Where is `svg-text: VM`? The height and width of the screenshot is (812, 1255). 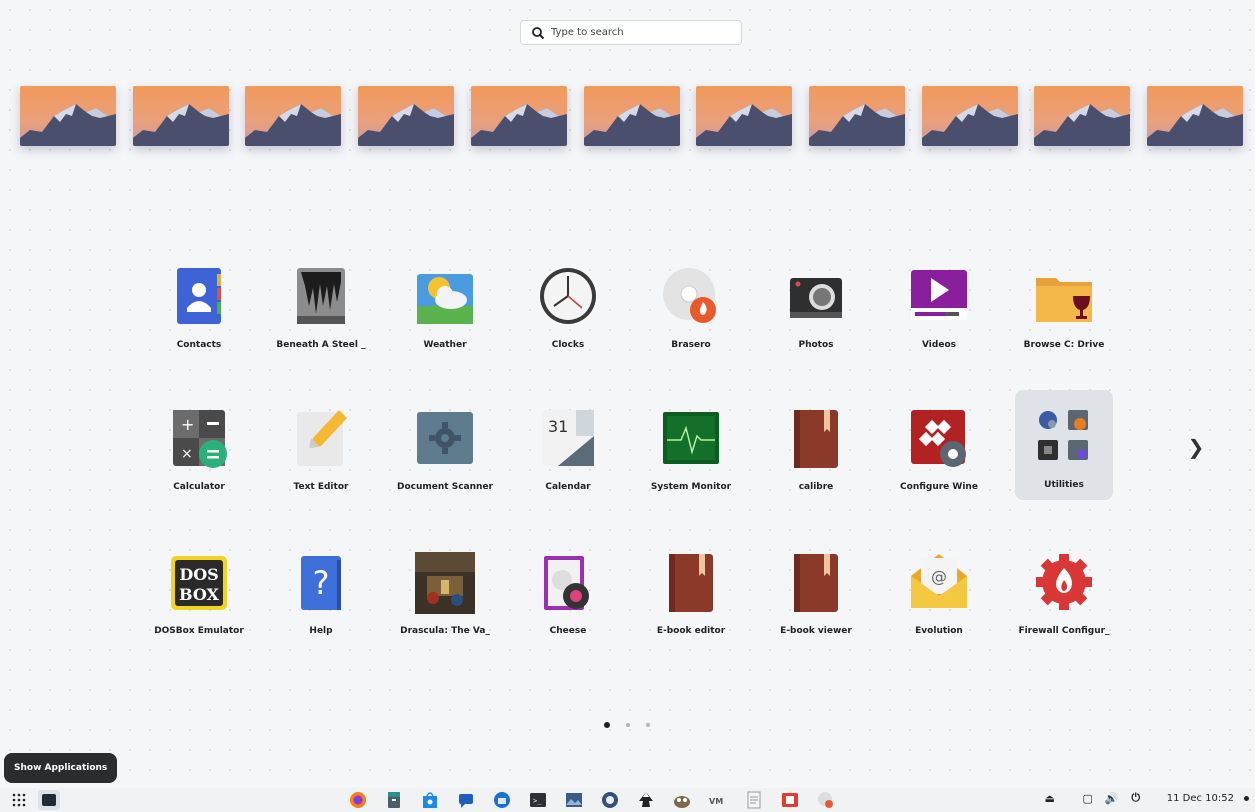 svg-text: VM is located at coordinates (716, 801).